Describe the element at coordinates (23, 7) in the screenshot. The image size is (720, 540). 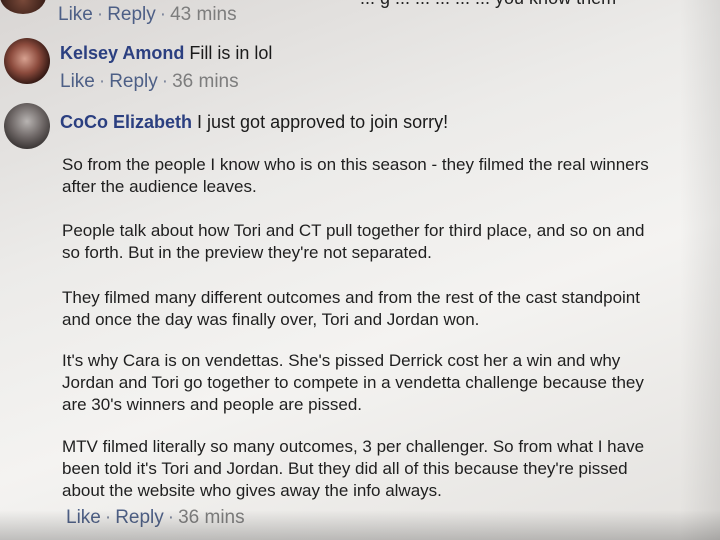
I see `avatar-previous-commenter` at that location.